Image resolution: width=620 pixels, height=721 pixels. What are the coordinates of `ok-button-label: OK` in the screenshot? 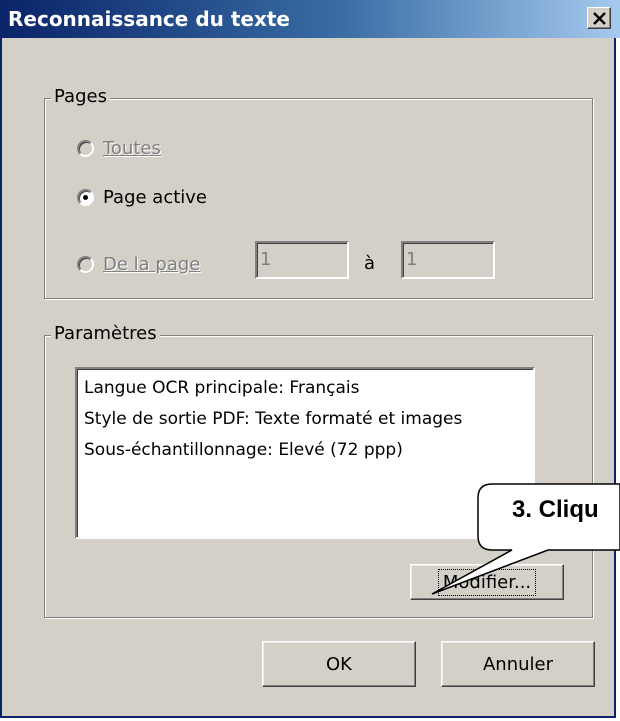 It's located at (339, 664).